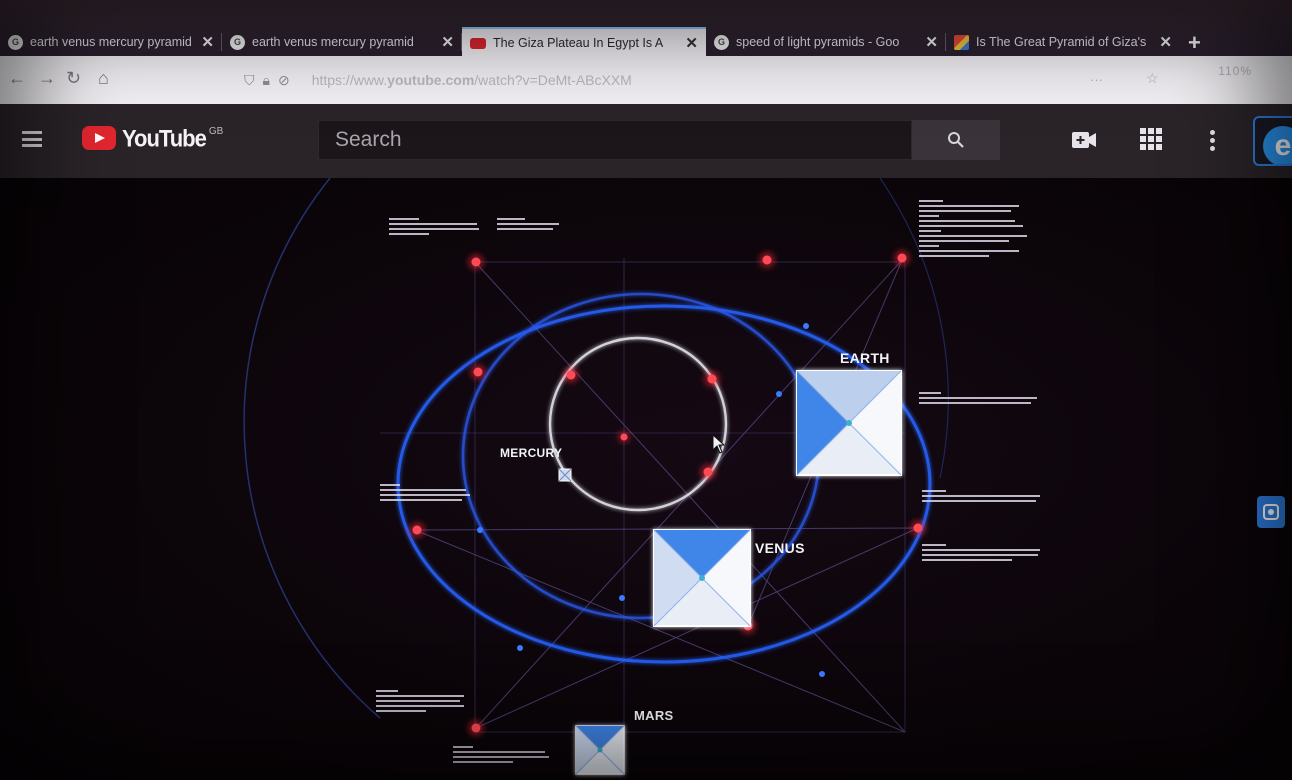 Image resolution: width=1292 pixels, height=780 pixels. I want to click on mars-orbit-arc, so click(312, 448).